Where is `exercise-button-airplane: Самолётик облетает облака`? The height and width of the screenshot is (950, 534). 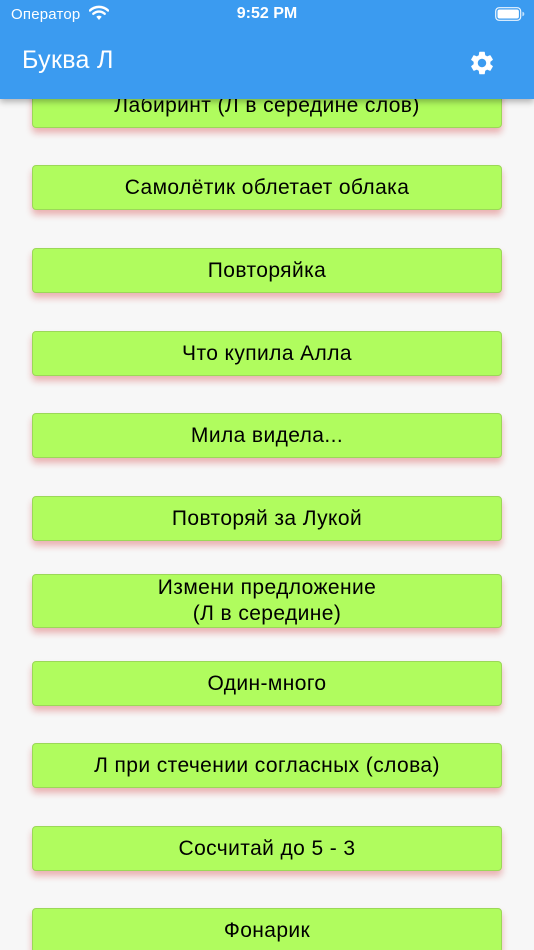 exercise-button-airplane: Самолётик облетает облака is located at coordinates (267, 187).